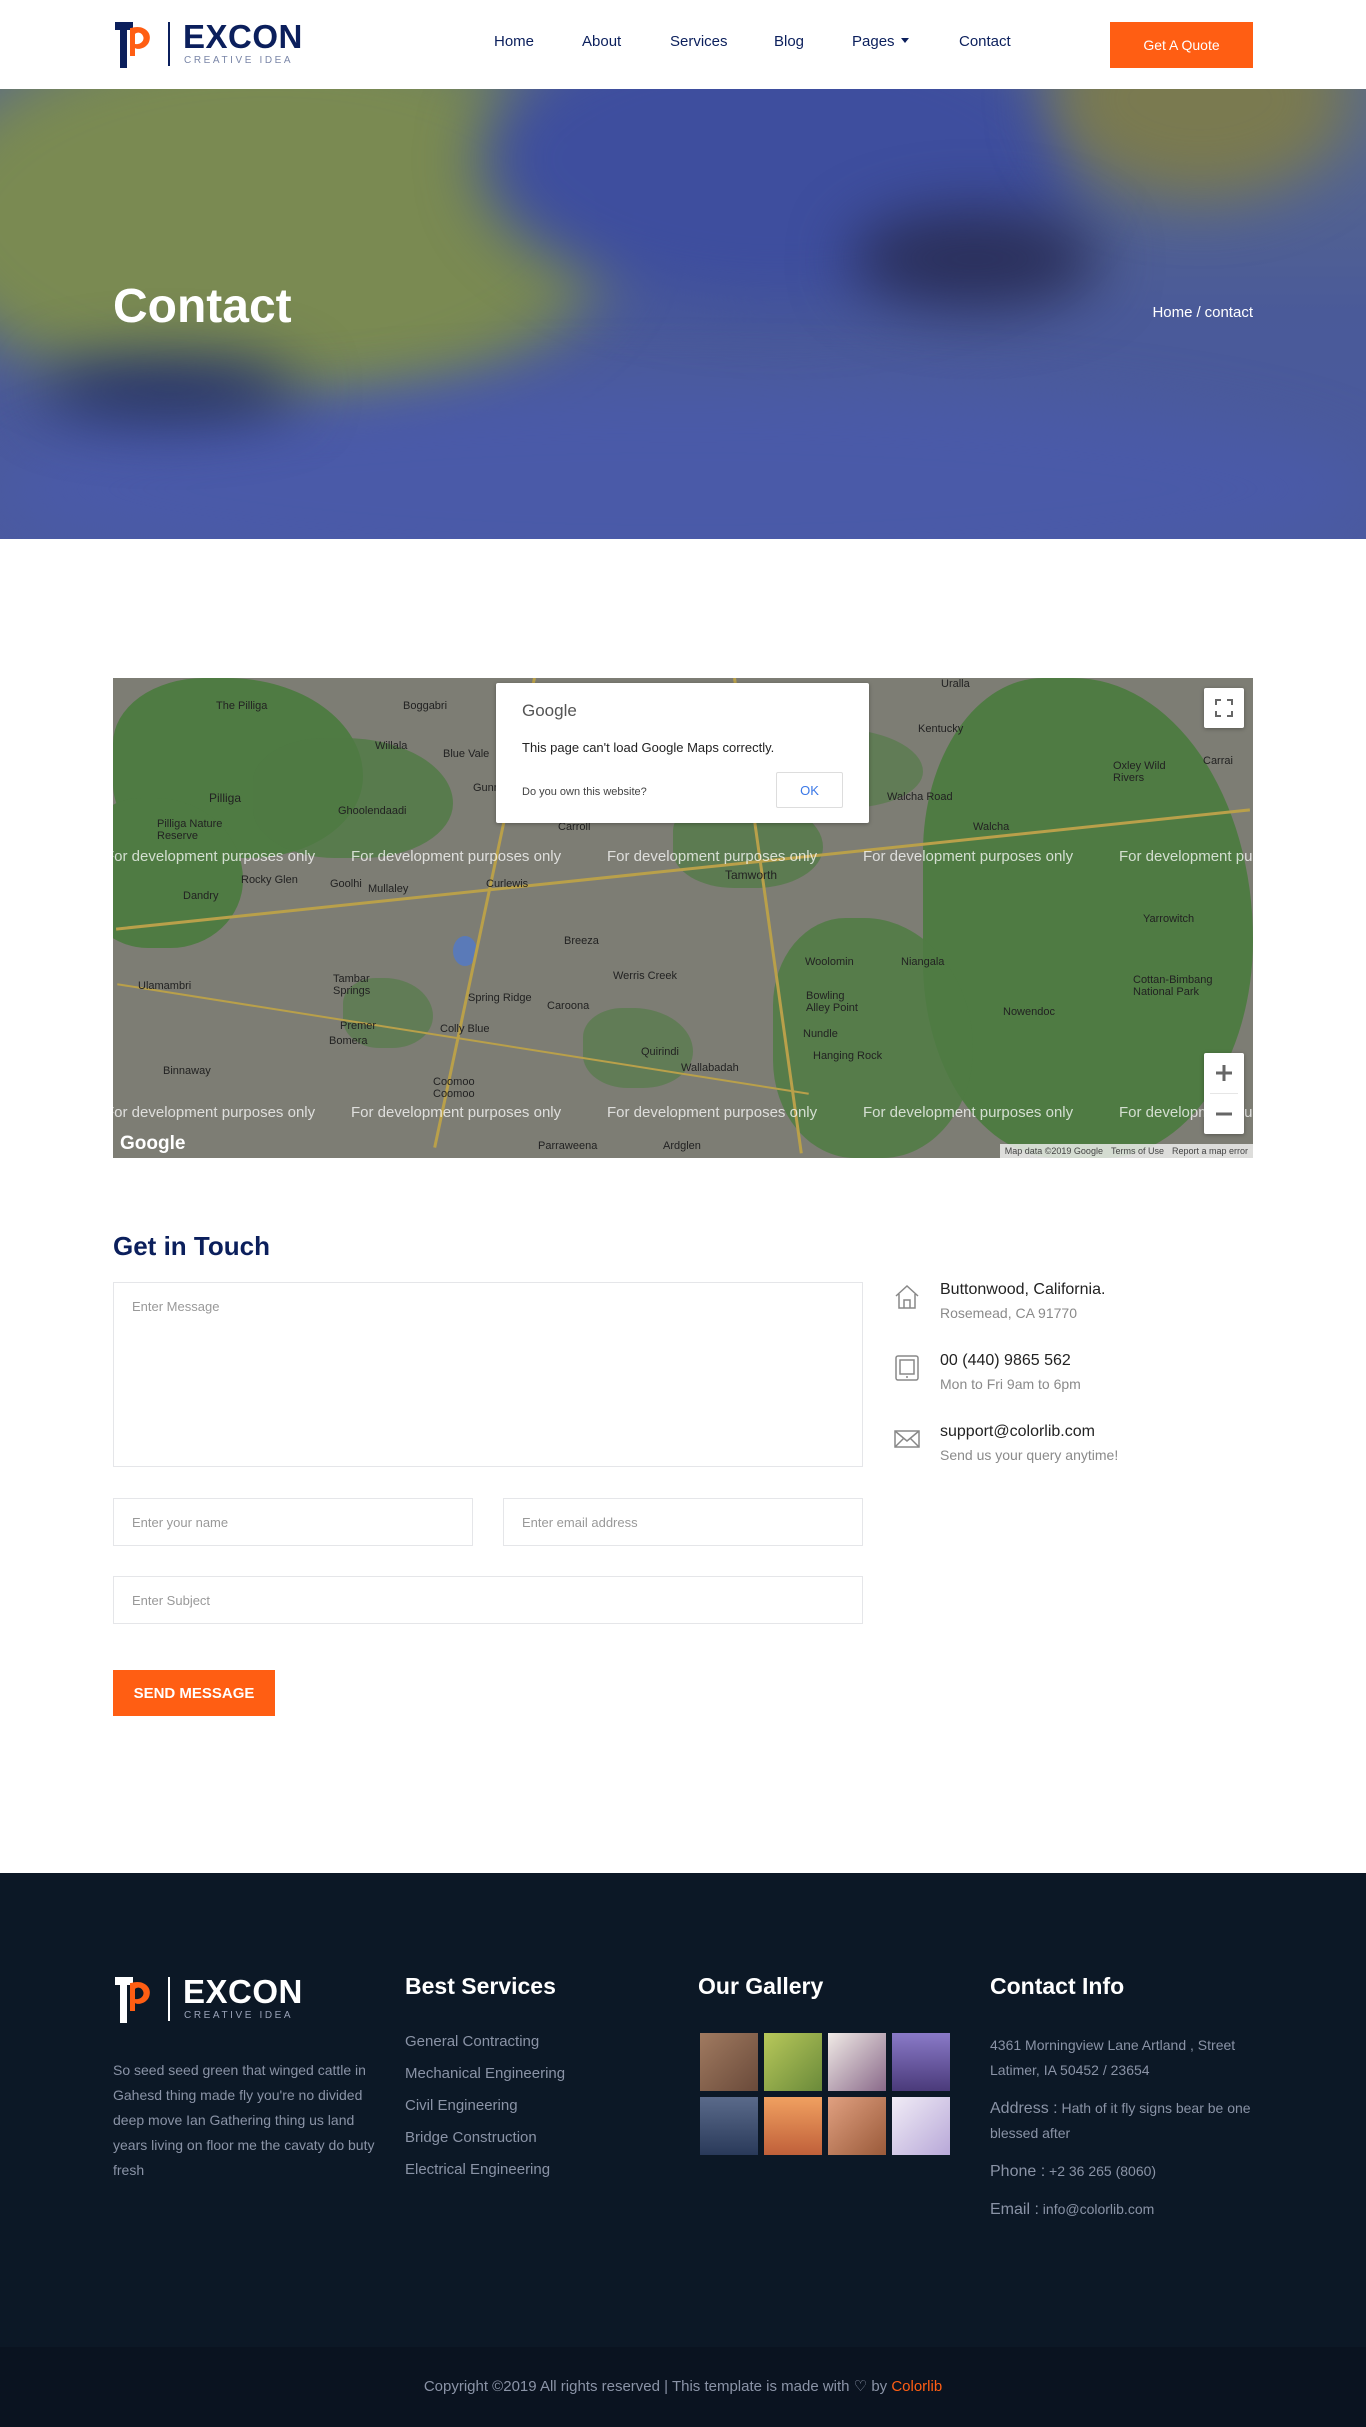 Image resolution: width=1366 pixels, height=2427 pixels. What do you see at coordinates (514, 41) in the screenshot?
I see `nav-home: Home` at bounding box center [514, 41].